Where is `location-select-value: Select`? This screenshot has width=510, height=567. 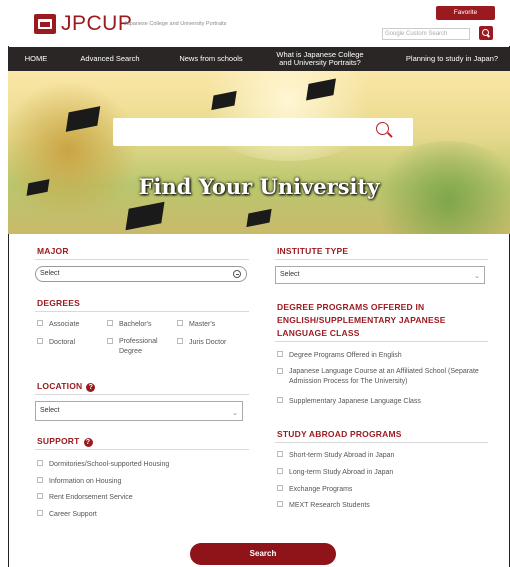
location-select-value: Select is located at coordinates (50, 410).